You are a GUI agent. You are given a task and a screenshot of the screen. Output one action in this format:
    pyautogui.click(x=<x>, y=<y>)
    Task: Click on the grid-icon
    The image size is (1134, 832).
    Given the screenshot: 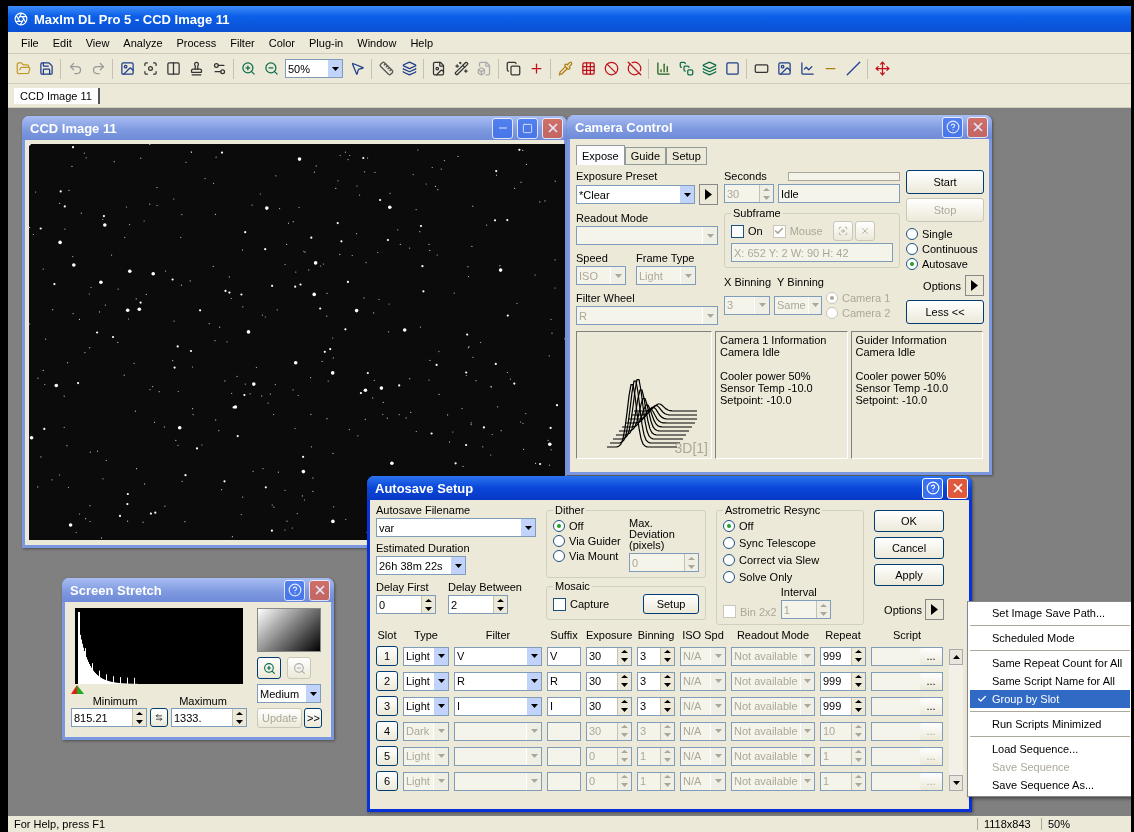 What is the action you would take?
    pyautogui.click(x=588, y=68)
    